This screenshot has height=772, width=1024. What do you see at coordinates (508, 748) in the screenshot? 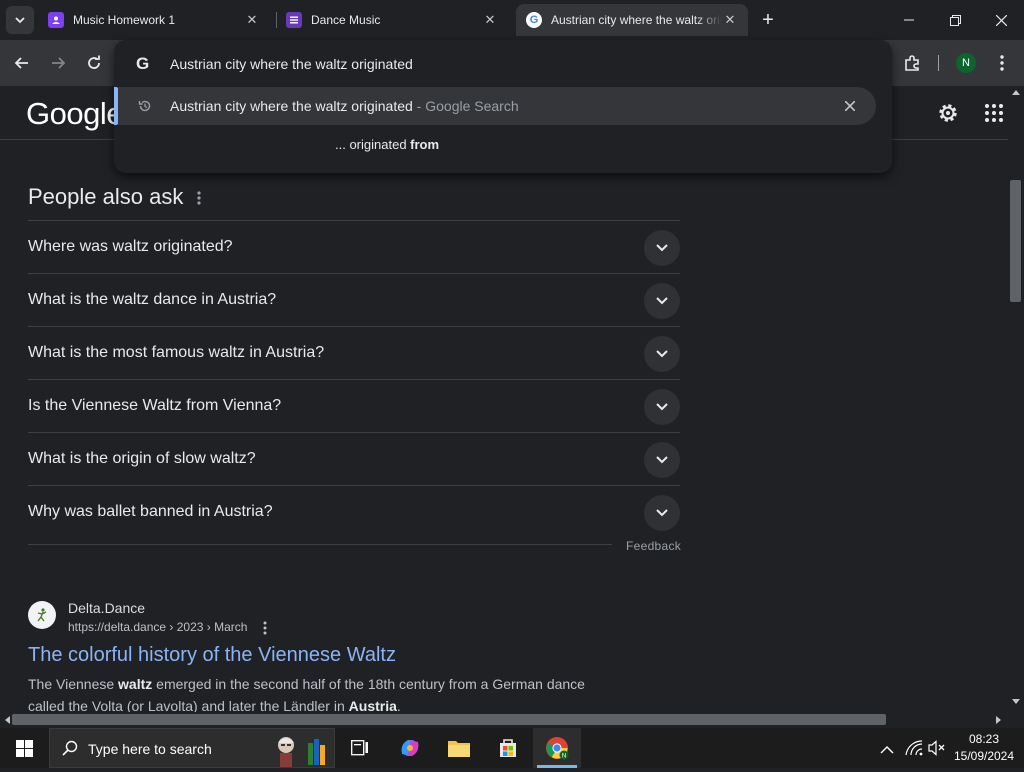
I see `microsoft-store-button` at bounding box center [508, 748].